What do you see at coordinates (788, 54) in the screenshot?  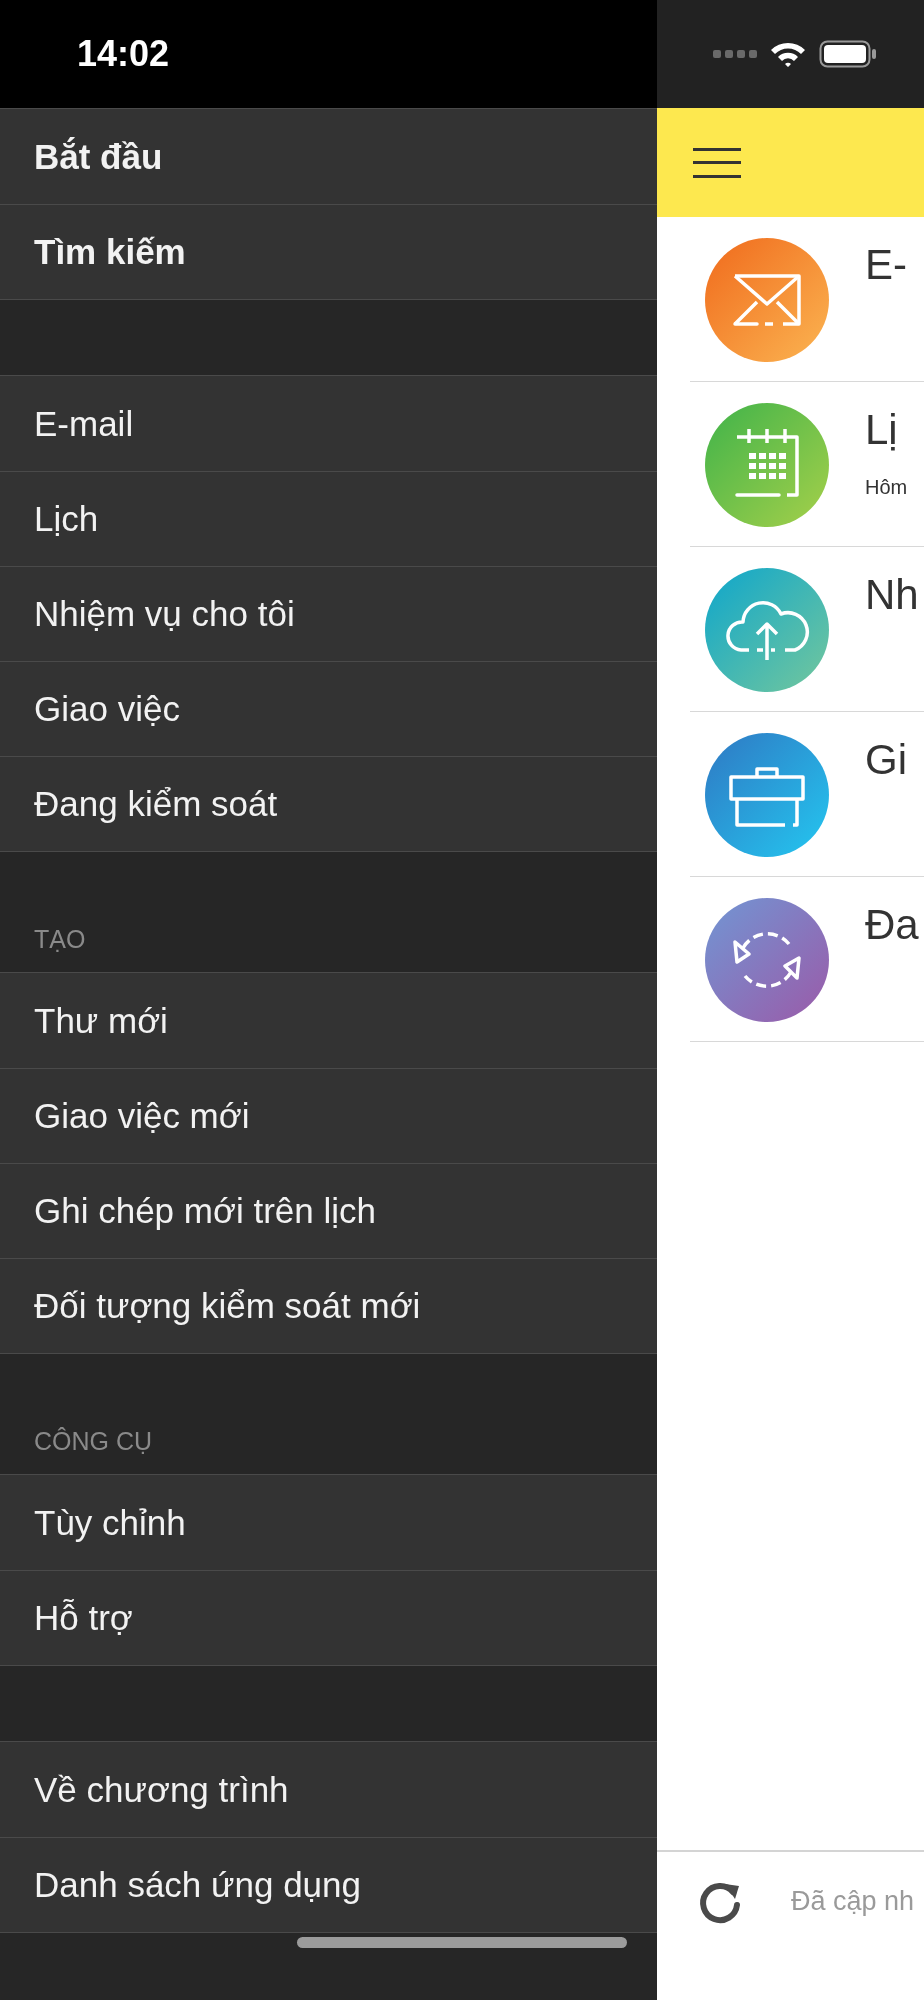 I see `wifi-icon` at bounding box center [788, 54].